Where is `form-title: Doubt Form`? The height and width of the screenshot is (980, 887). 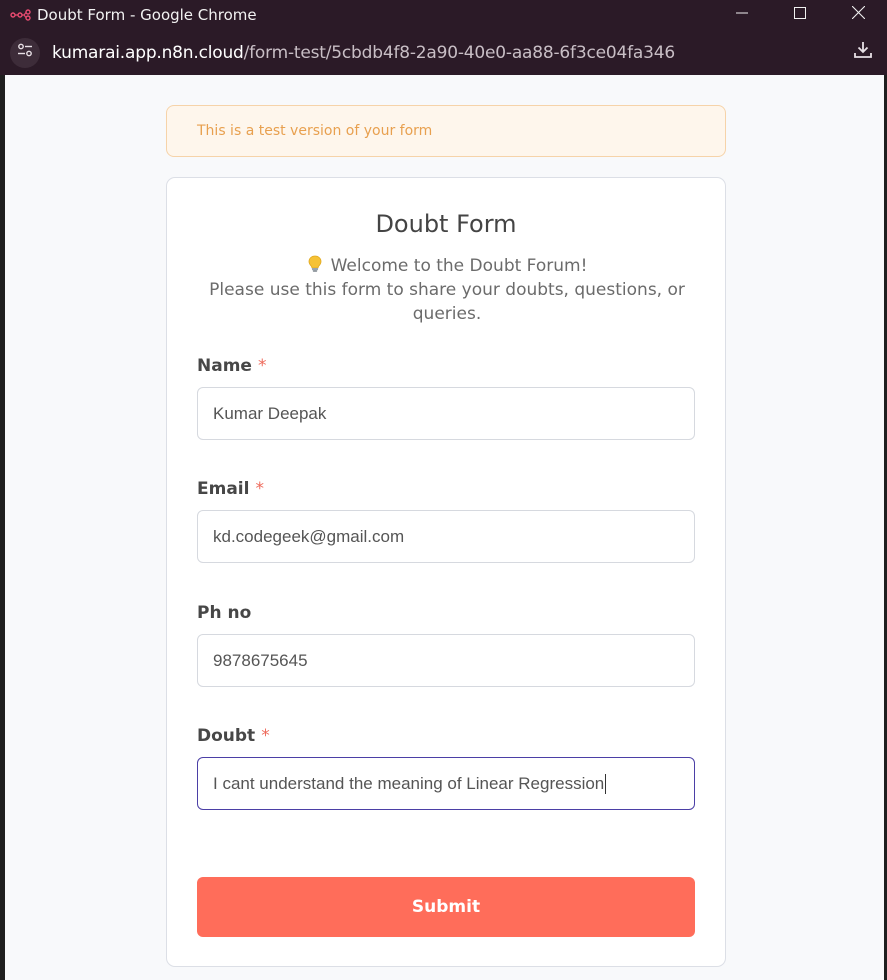 form-title: Doubt Form is located at coordinates (446, 224).